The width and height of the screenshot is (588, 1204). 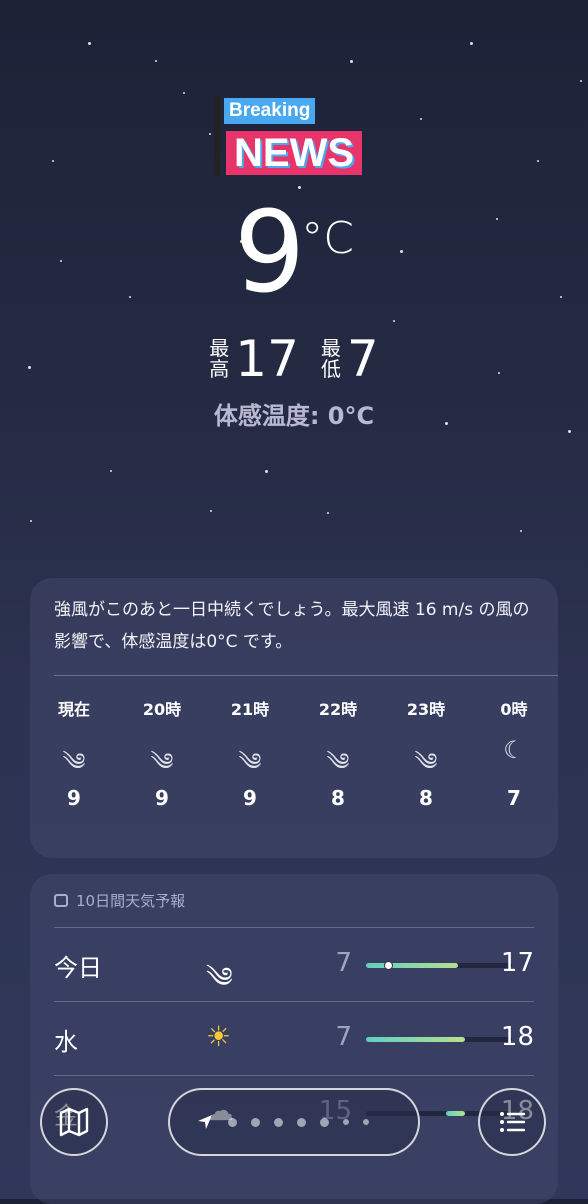 What do you see at coordinates (270, 111) in the screenshot?
I see `logo-breaking-text: Breaking` at bounding box center [270, 111].